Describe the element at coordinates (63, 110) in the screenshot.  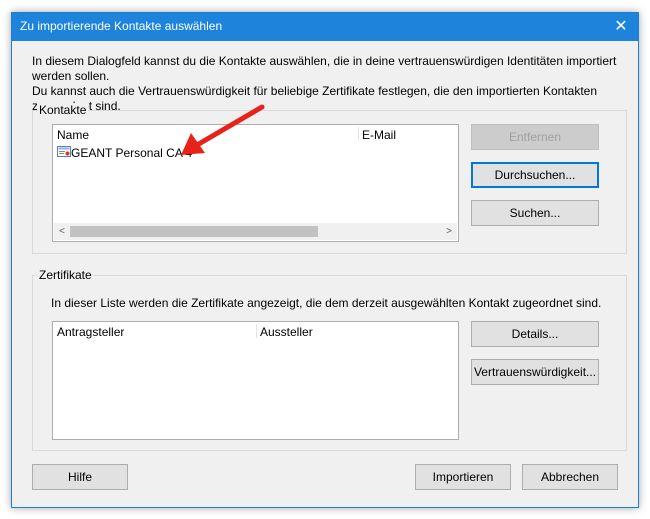
I see `contacts-group-label: Kontakte` at that location.